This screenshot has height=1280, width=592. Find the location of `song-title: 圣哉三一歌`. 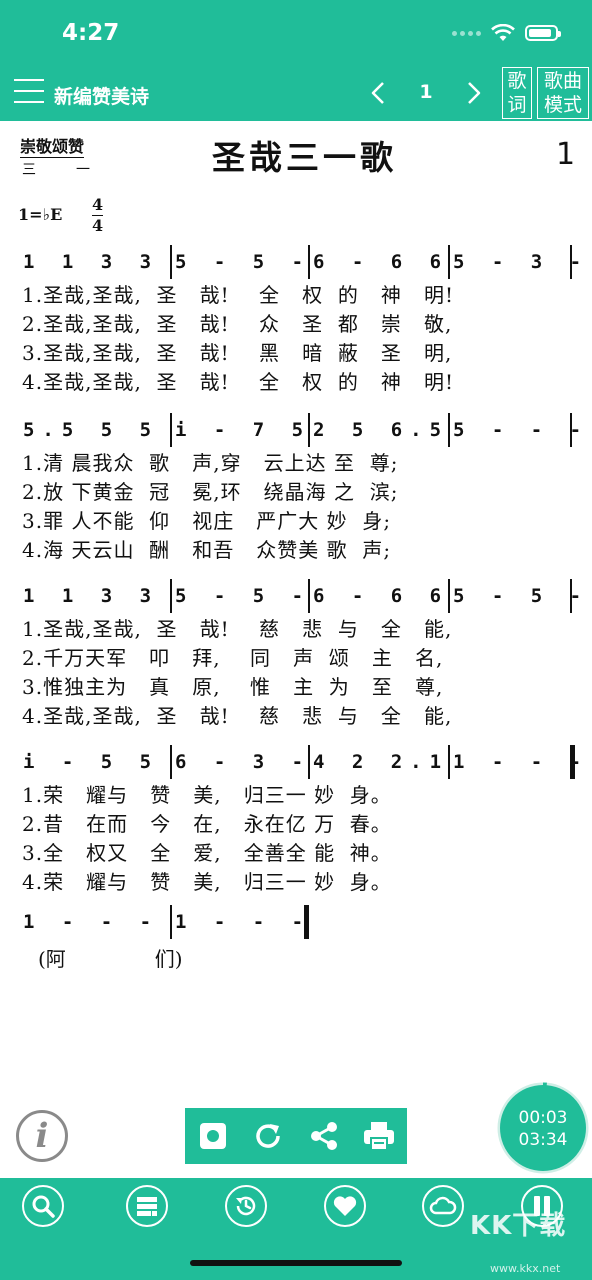

song-title: 圣哉三一歌 is located at coordinates (304, 157).